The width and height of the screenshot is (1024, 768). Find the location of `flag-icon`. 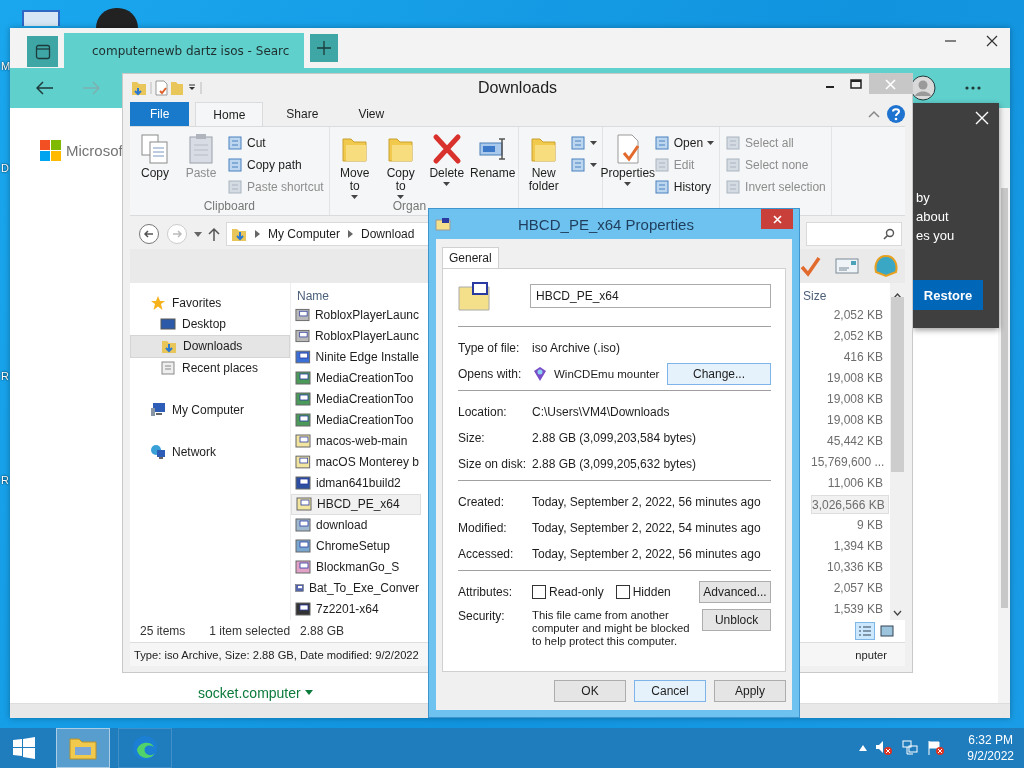

flag-icon is located at coordinates (936, 748).